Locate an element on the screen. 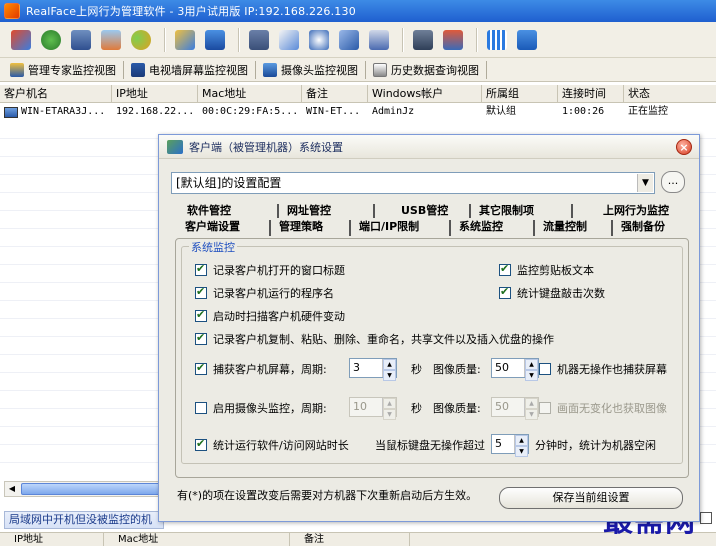  option-usage-stats: 统计运行软件/访问网站时长 is located at coordinates (272, 445).